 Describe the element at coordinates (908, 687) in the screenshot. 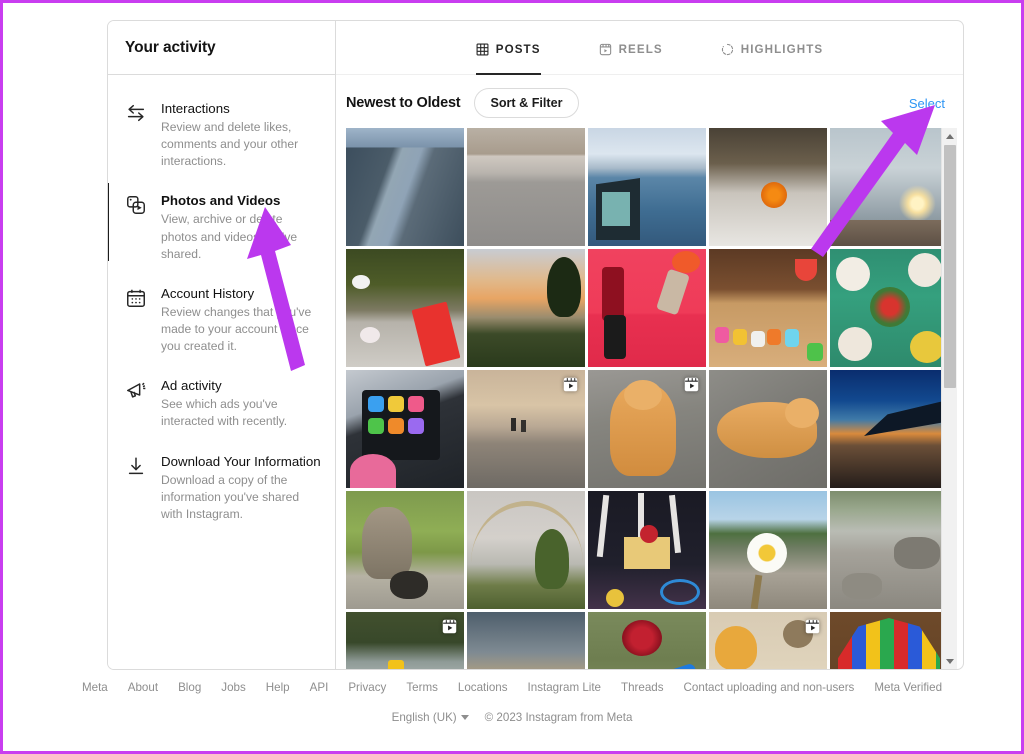

I see `footer-link-meta-verified: Meta Verified` at that location.